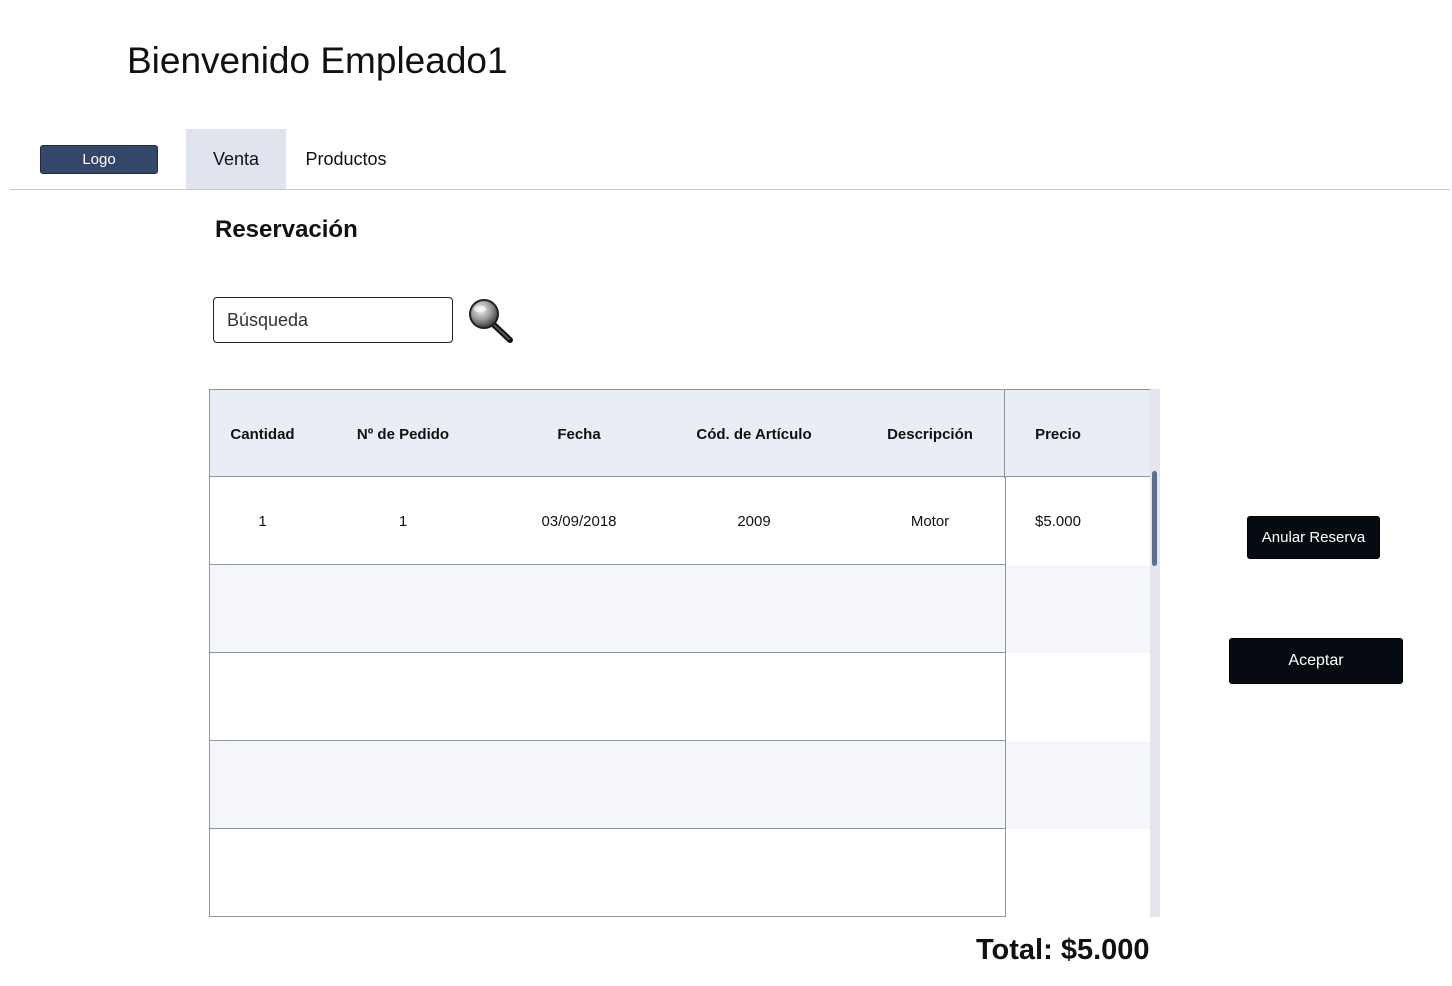 The width and height of the screenshot is (1452, 986). Describe the element at coordinates (754, 521) in the screenshot. I see `cell-cod-articulo: 2009` at that location.